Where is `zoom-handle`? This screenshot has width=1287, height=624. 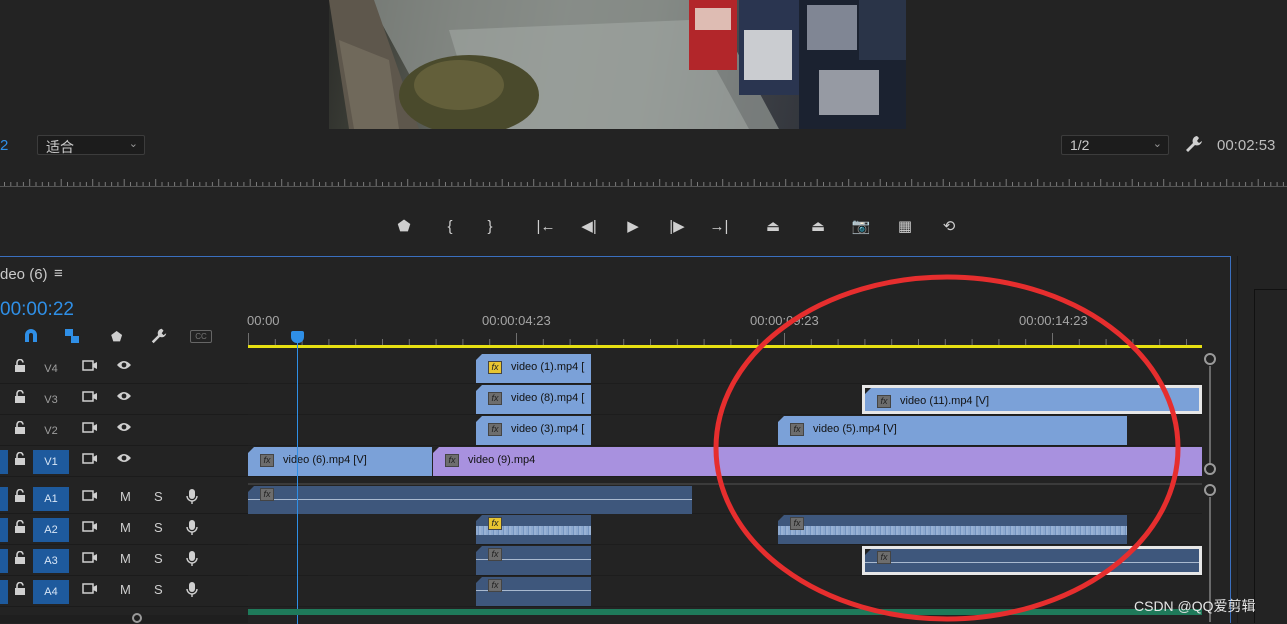 zoom-handle is located at coordinates (137, 618).